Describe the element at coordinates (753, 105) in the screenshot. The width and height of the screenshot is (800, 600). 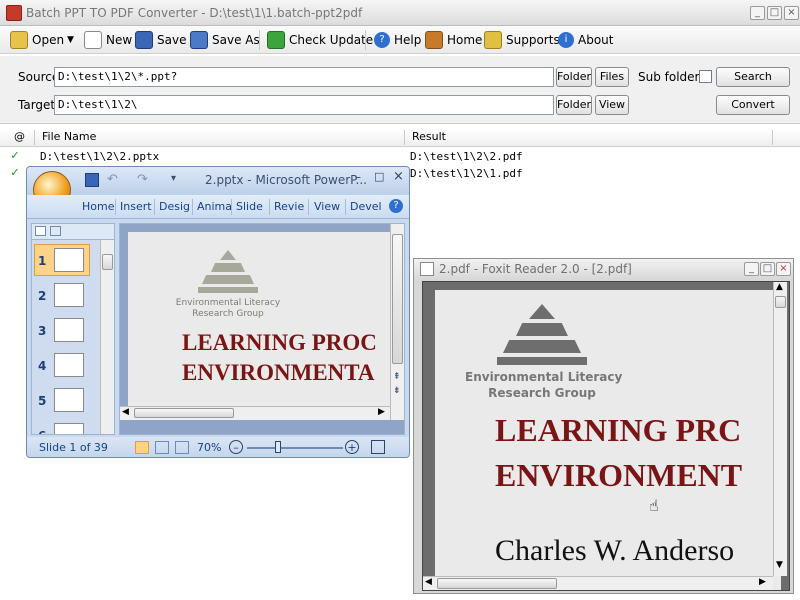
I see `convert-button: Convert` at that location.